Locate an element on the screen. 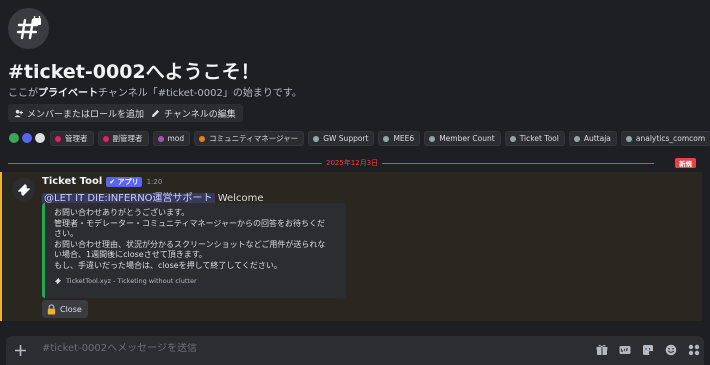 This screenshot has height=365, width=710. embed-line: お問い合わせありがとうございます。 is located at coordinates (122, 212).